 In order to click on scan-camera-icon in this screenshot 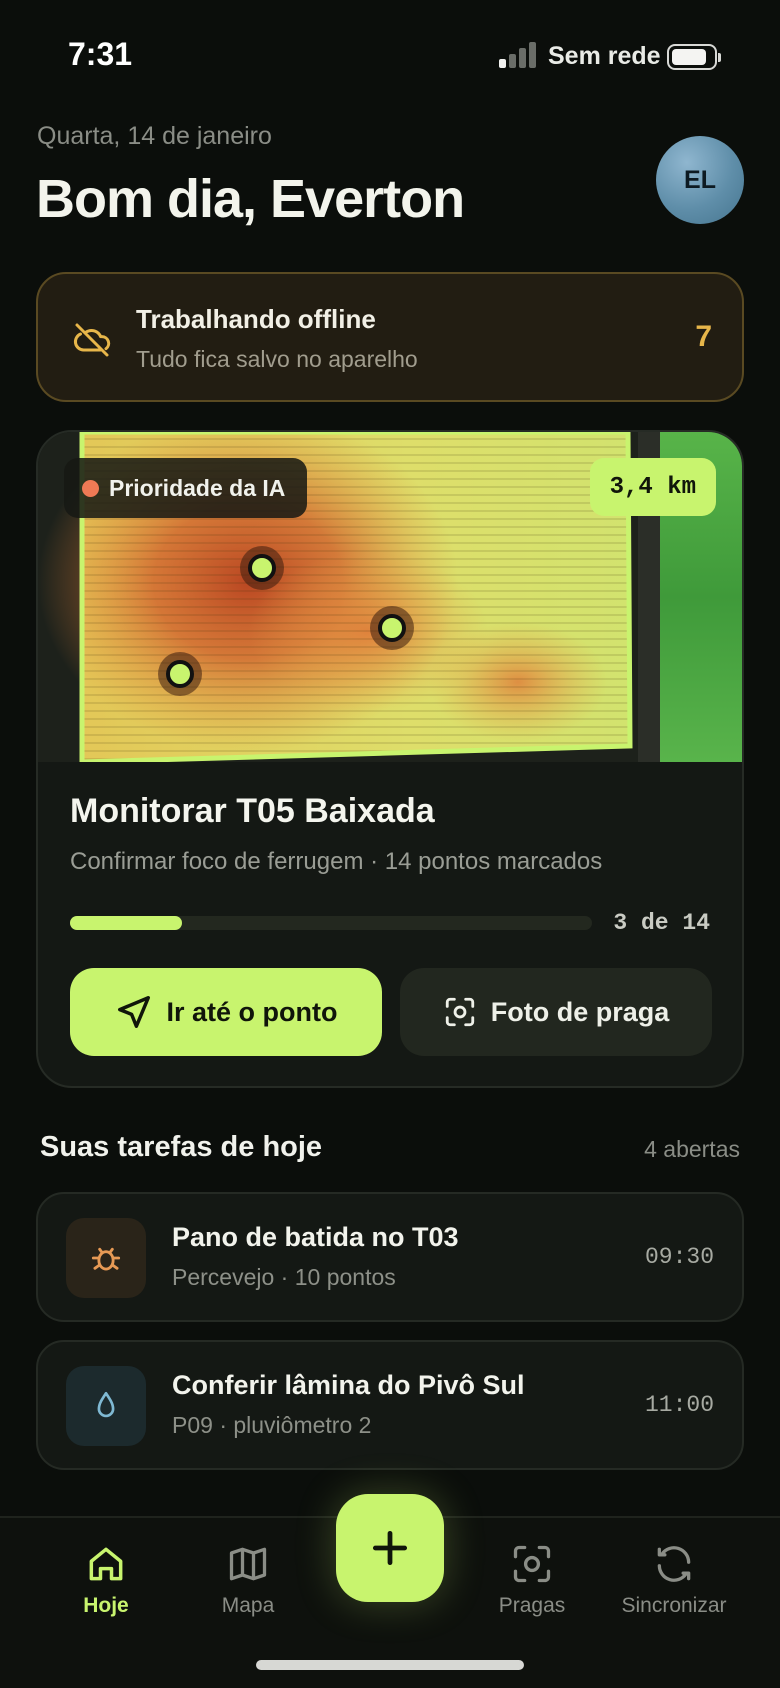, I will do `click(459, 1012)`.